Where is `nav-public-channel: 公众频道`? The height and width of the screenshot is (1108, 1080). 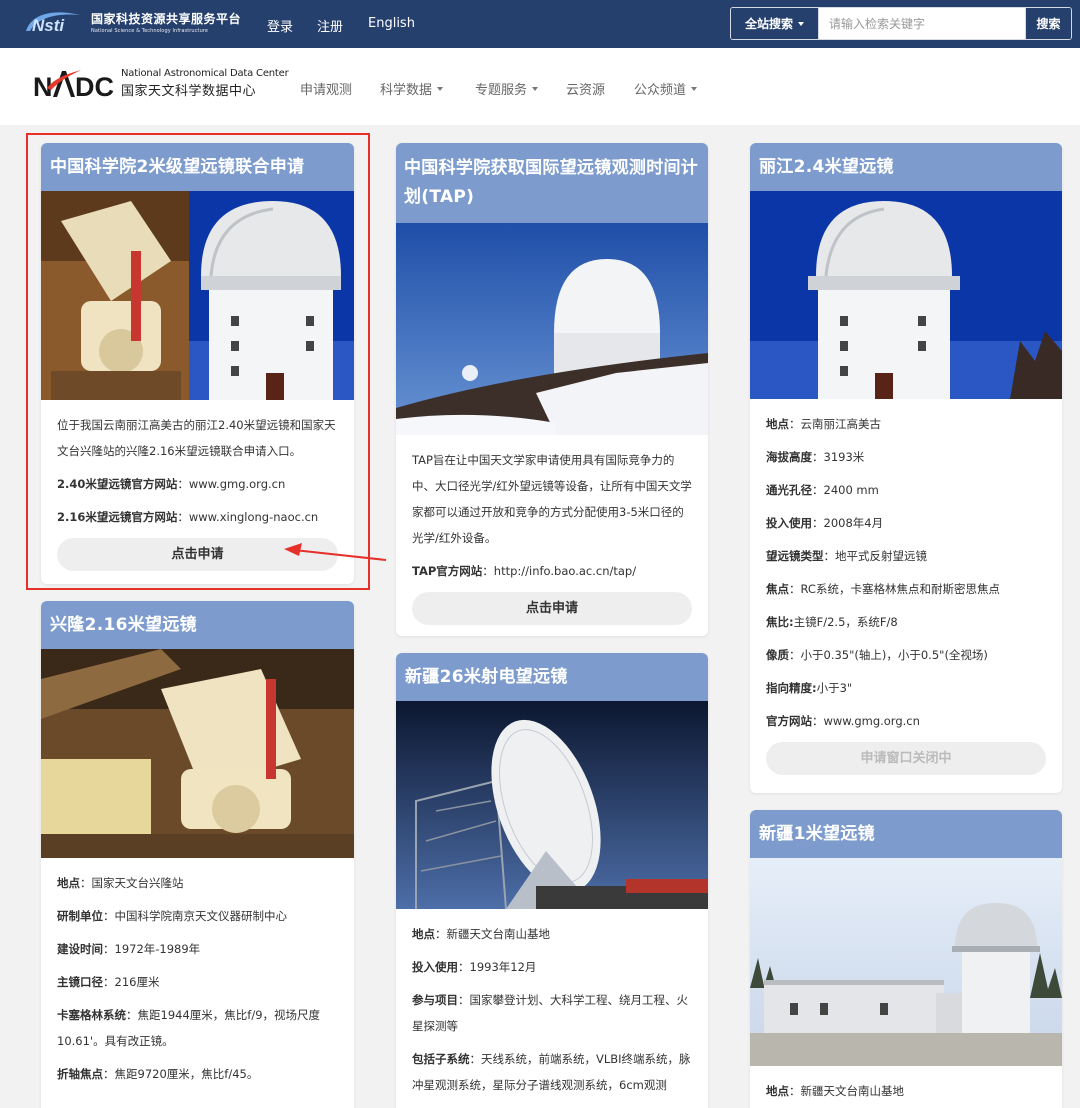
nav-public-channel: 公众频道 is located at coordinates (666, 88).